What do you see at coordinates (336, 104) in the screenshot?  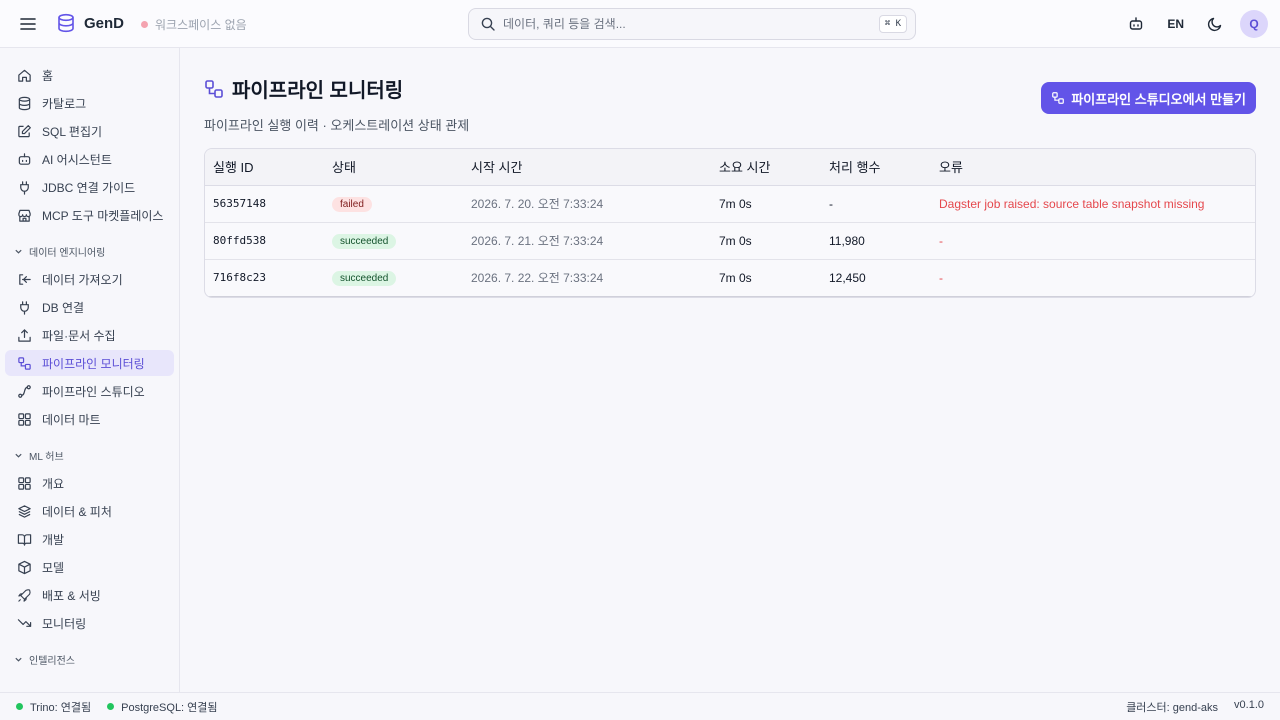 I see `page-header: 파이프라인 모니터링 파이프라인 실행 이력 · 오케스트레이션 상태 관제` at bounding box center [336, 104].